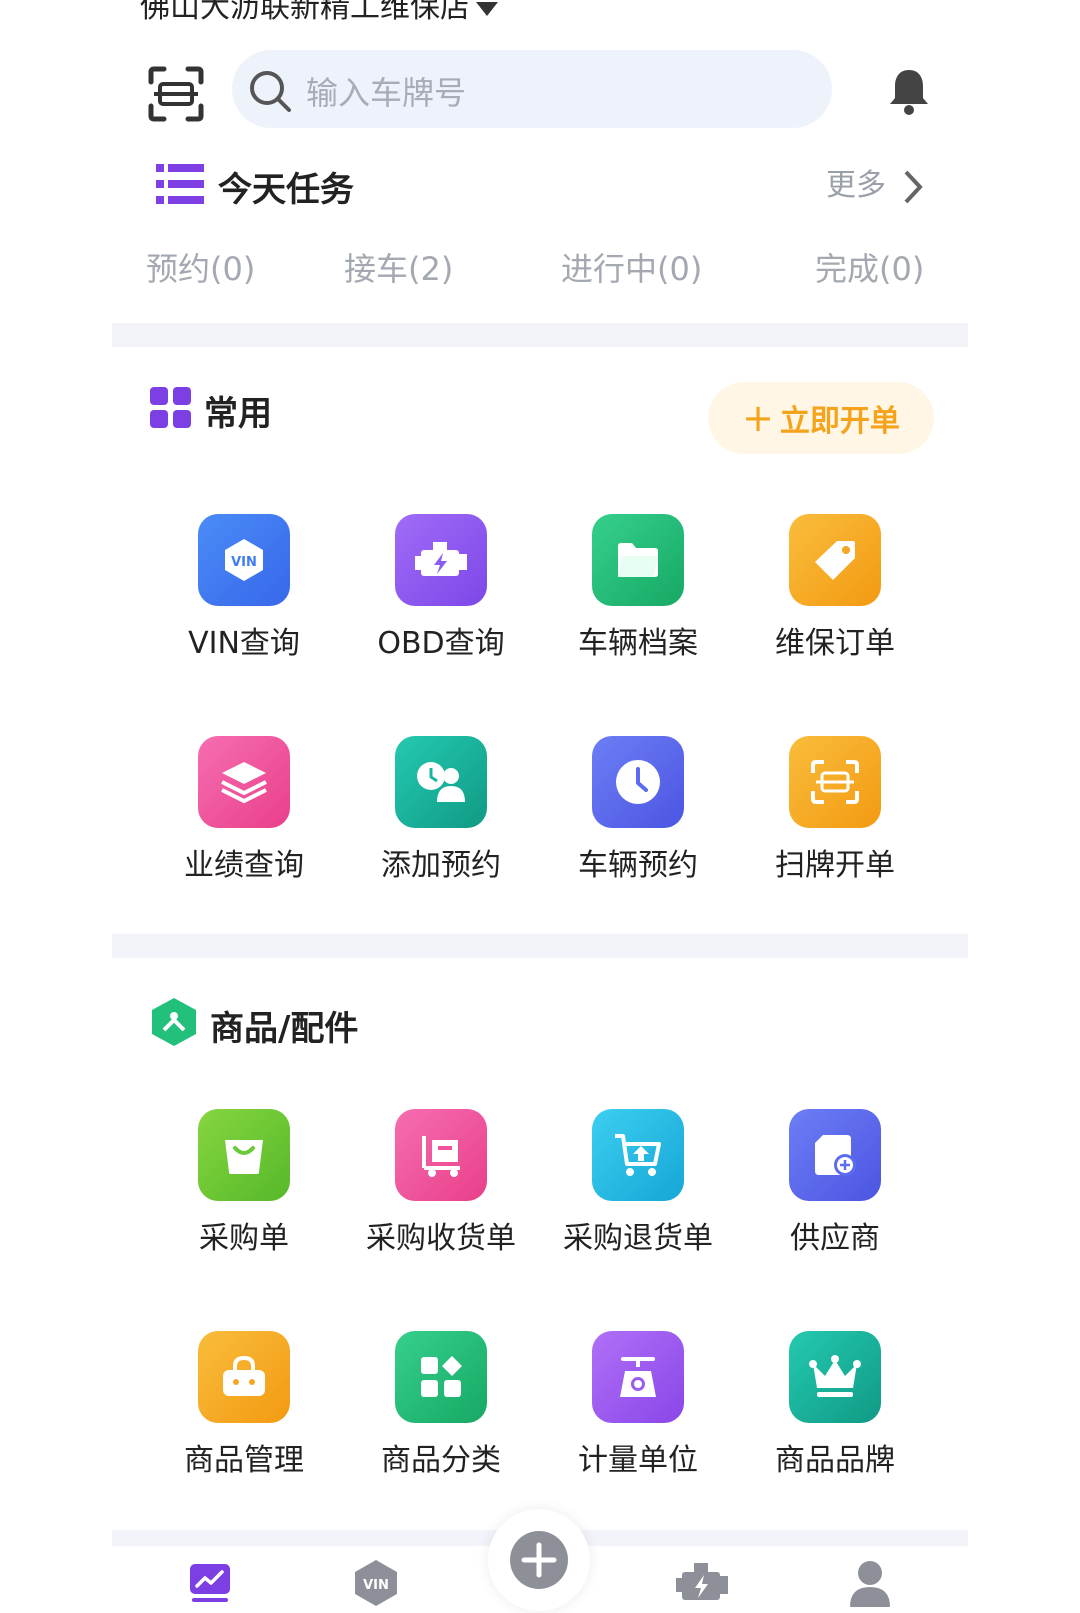  I want to click on search-icon, so click(270, 91).